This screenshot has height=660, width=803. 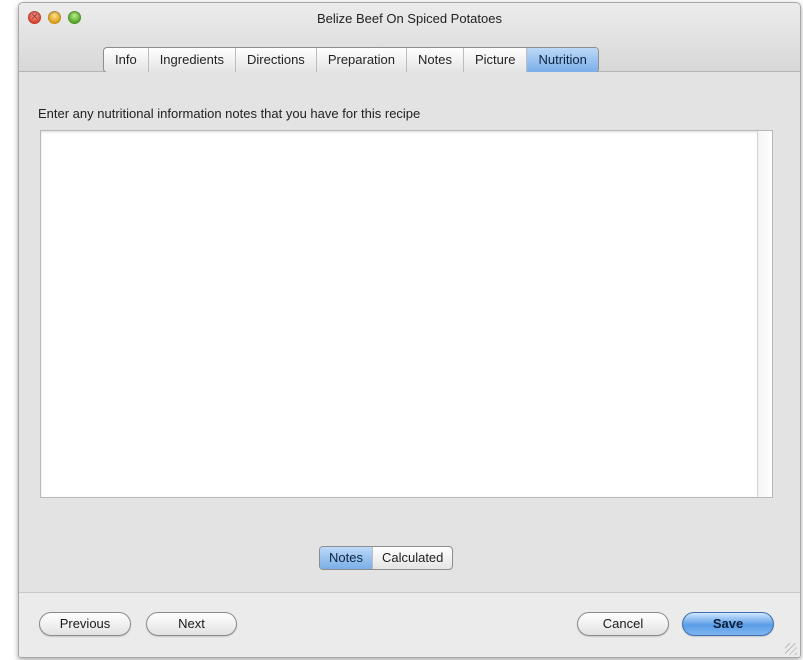 What do you see at coordinates (85, 624) in the screenshot?
I see `previous-button: Previous` at bounding box center [85, 624].